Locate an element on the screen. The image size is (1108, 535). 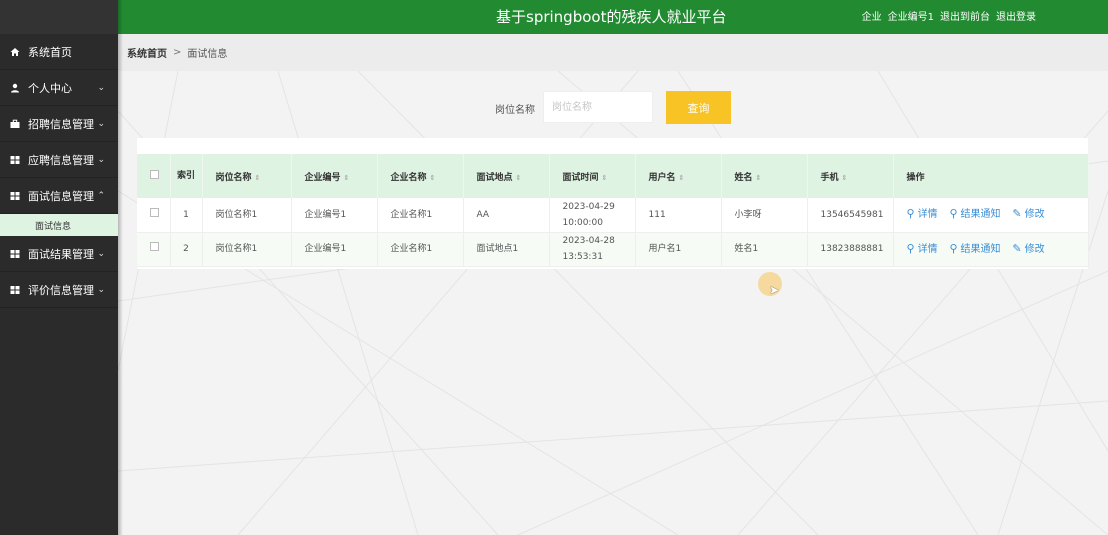
sidebar-item-interviews: 面试信息管理 ⌃ is located at coordinates (59, 196).